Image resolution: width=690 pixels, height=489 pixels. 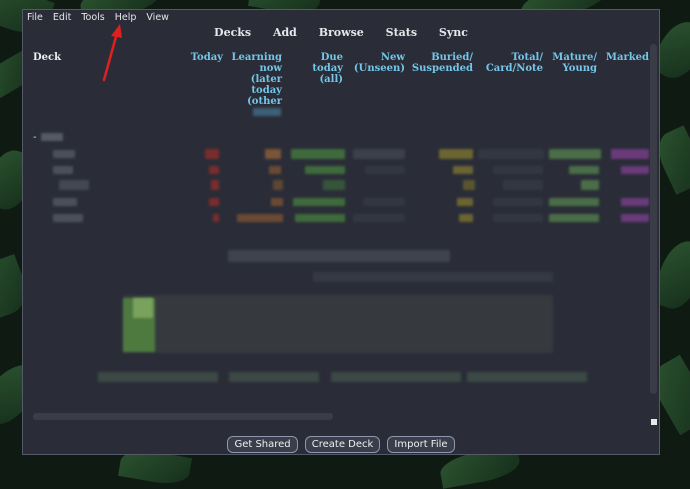 I want to click on annotation-arrow, so click(x=112, y=53).